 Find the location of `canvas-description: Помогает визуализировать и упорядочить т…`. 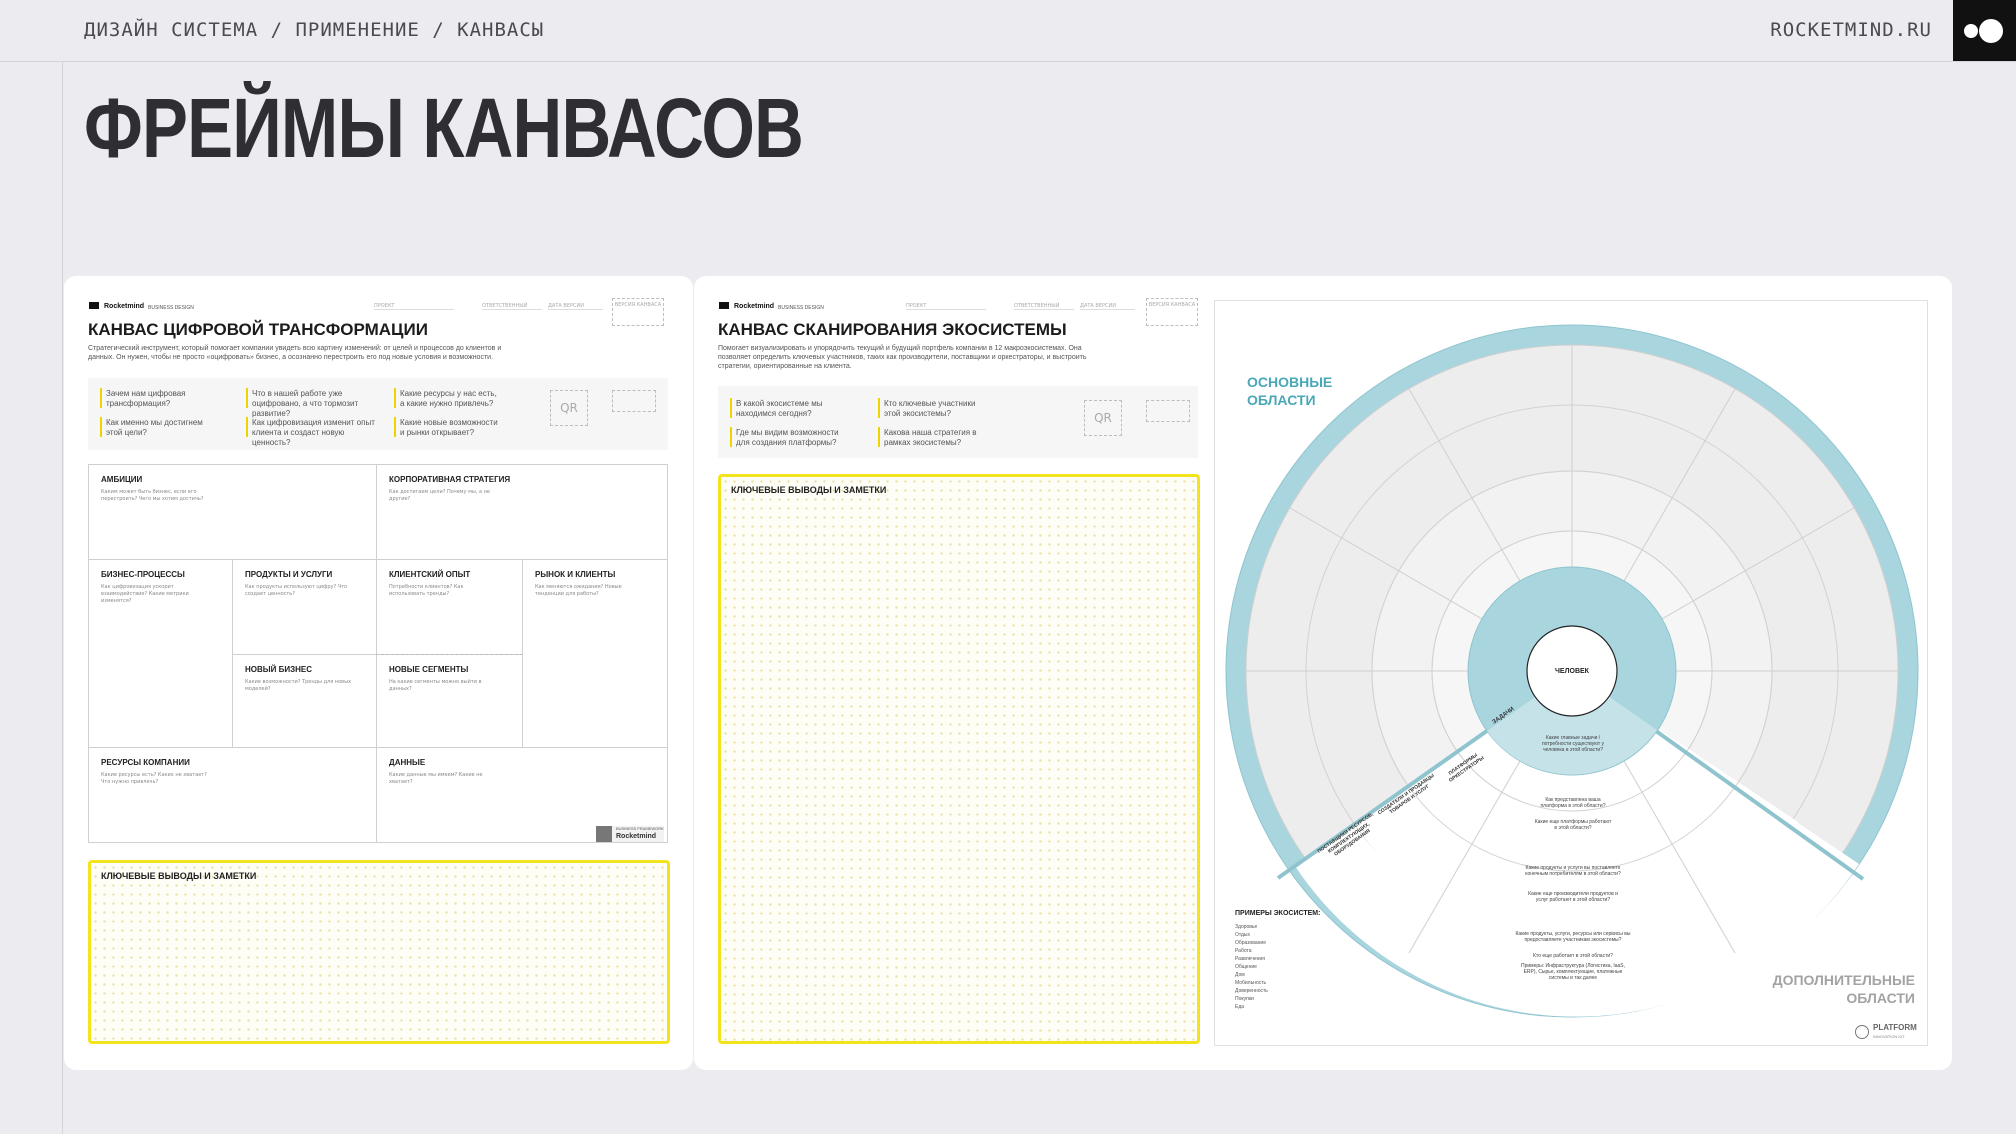

canvas-description: Помогает визуализировать и упорядочить т… is located at coordinates (902, 357).